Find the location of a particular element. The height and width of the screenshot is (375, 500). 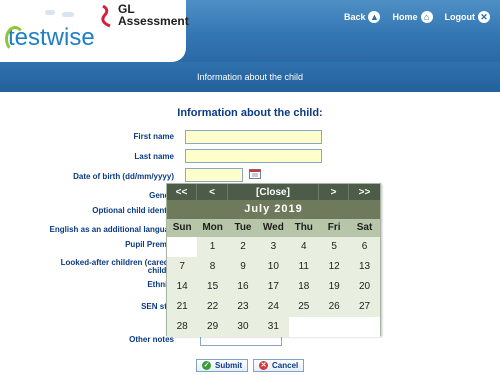

day-cell: 11 is located at coordinates (303, 267).